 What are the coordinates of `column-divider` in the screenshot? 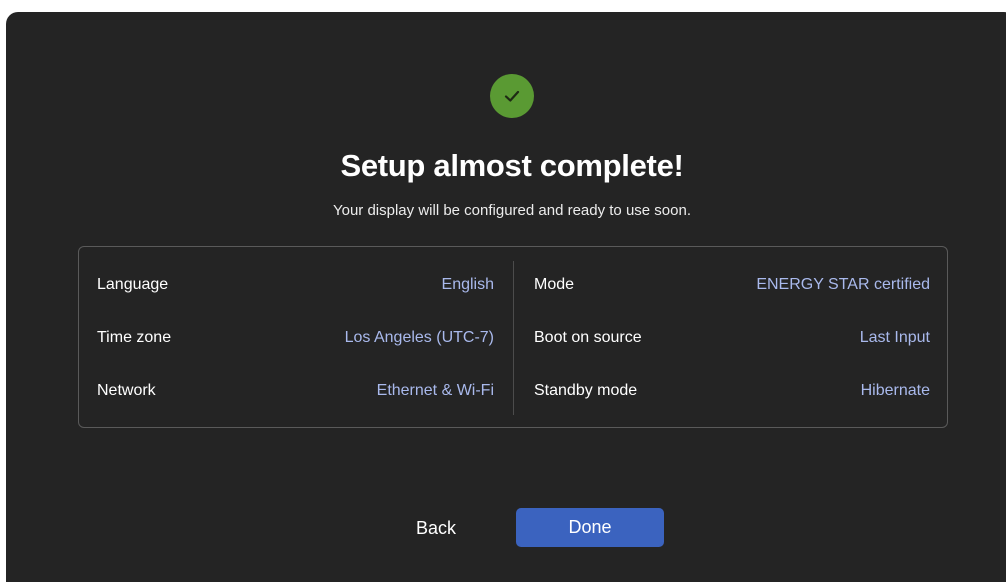 It's located at (513, 338).